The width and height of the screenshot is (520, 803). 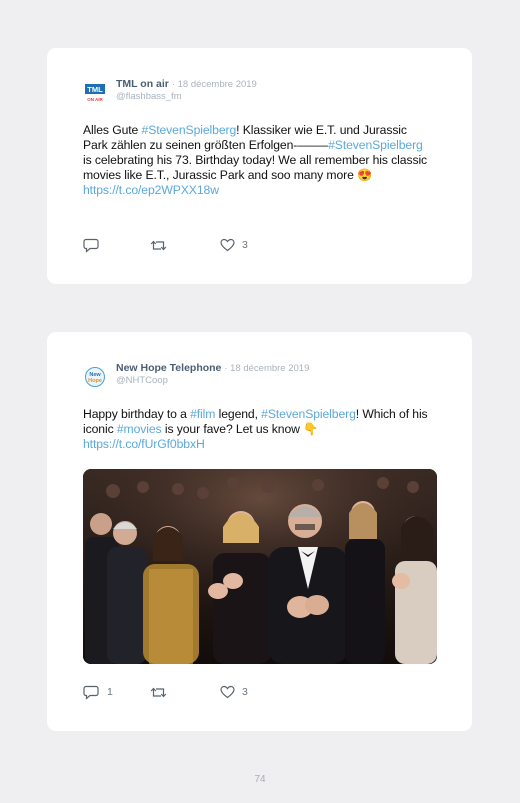 What do you see at coordinates (142, 380) in the screenshot?
I see `author-handle: @NHTCoop` at bounding box center [142, 380].